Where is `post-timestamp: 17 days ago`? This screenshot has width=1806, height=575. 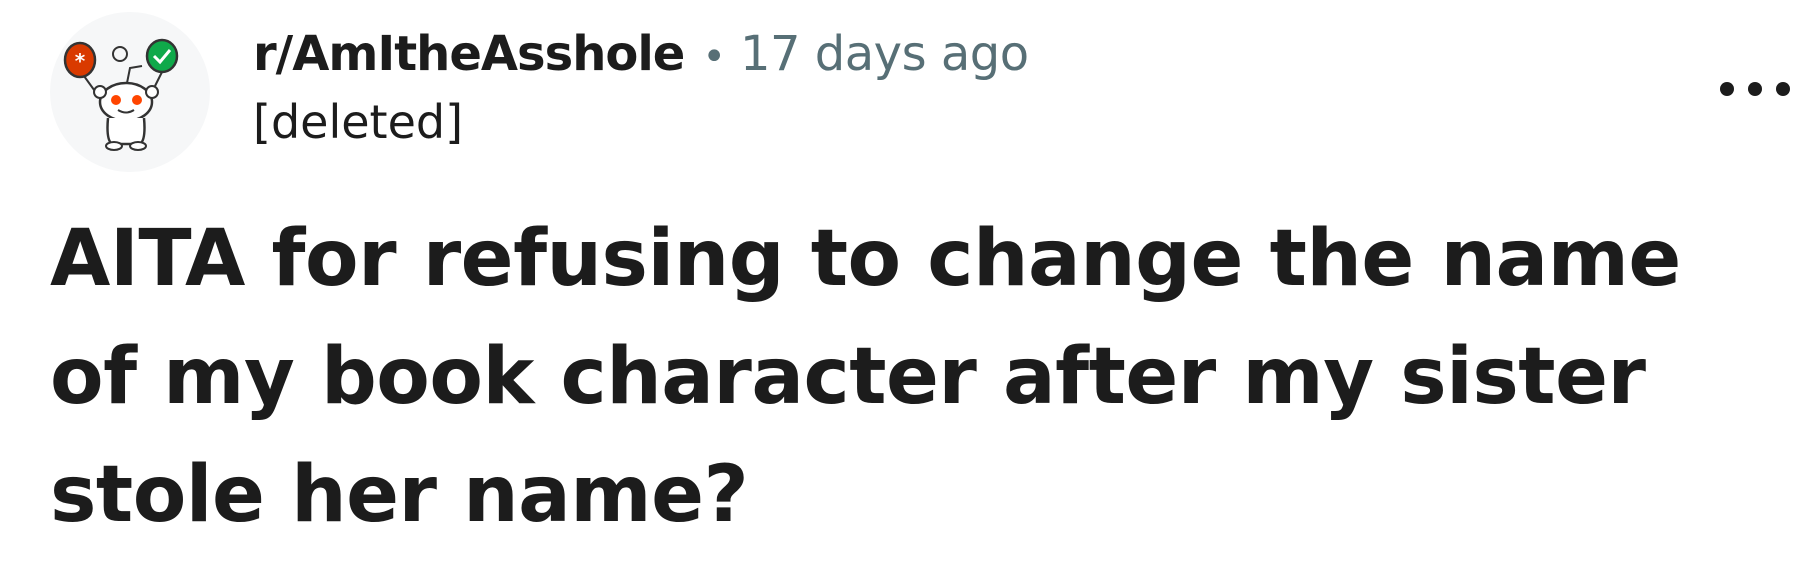
post-timestamp: 17 days ago is located at coordinates (884, 54).